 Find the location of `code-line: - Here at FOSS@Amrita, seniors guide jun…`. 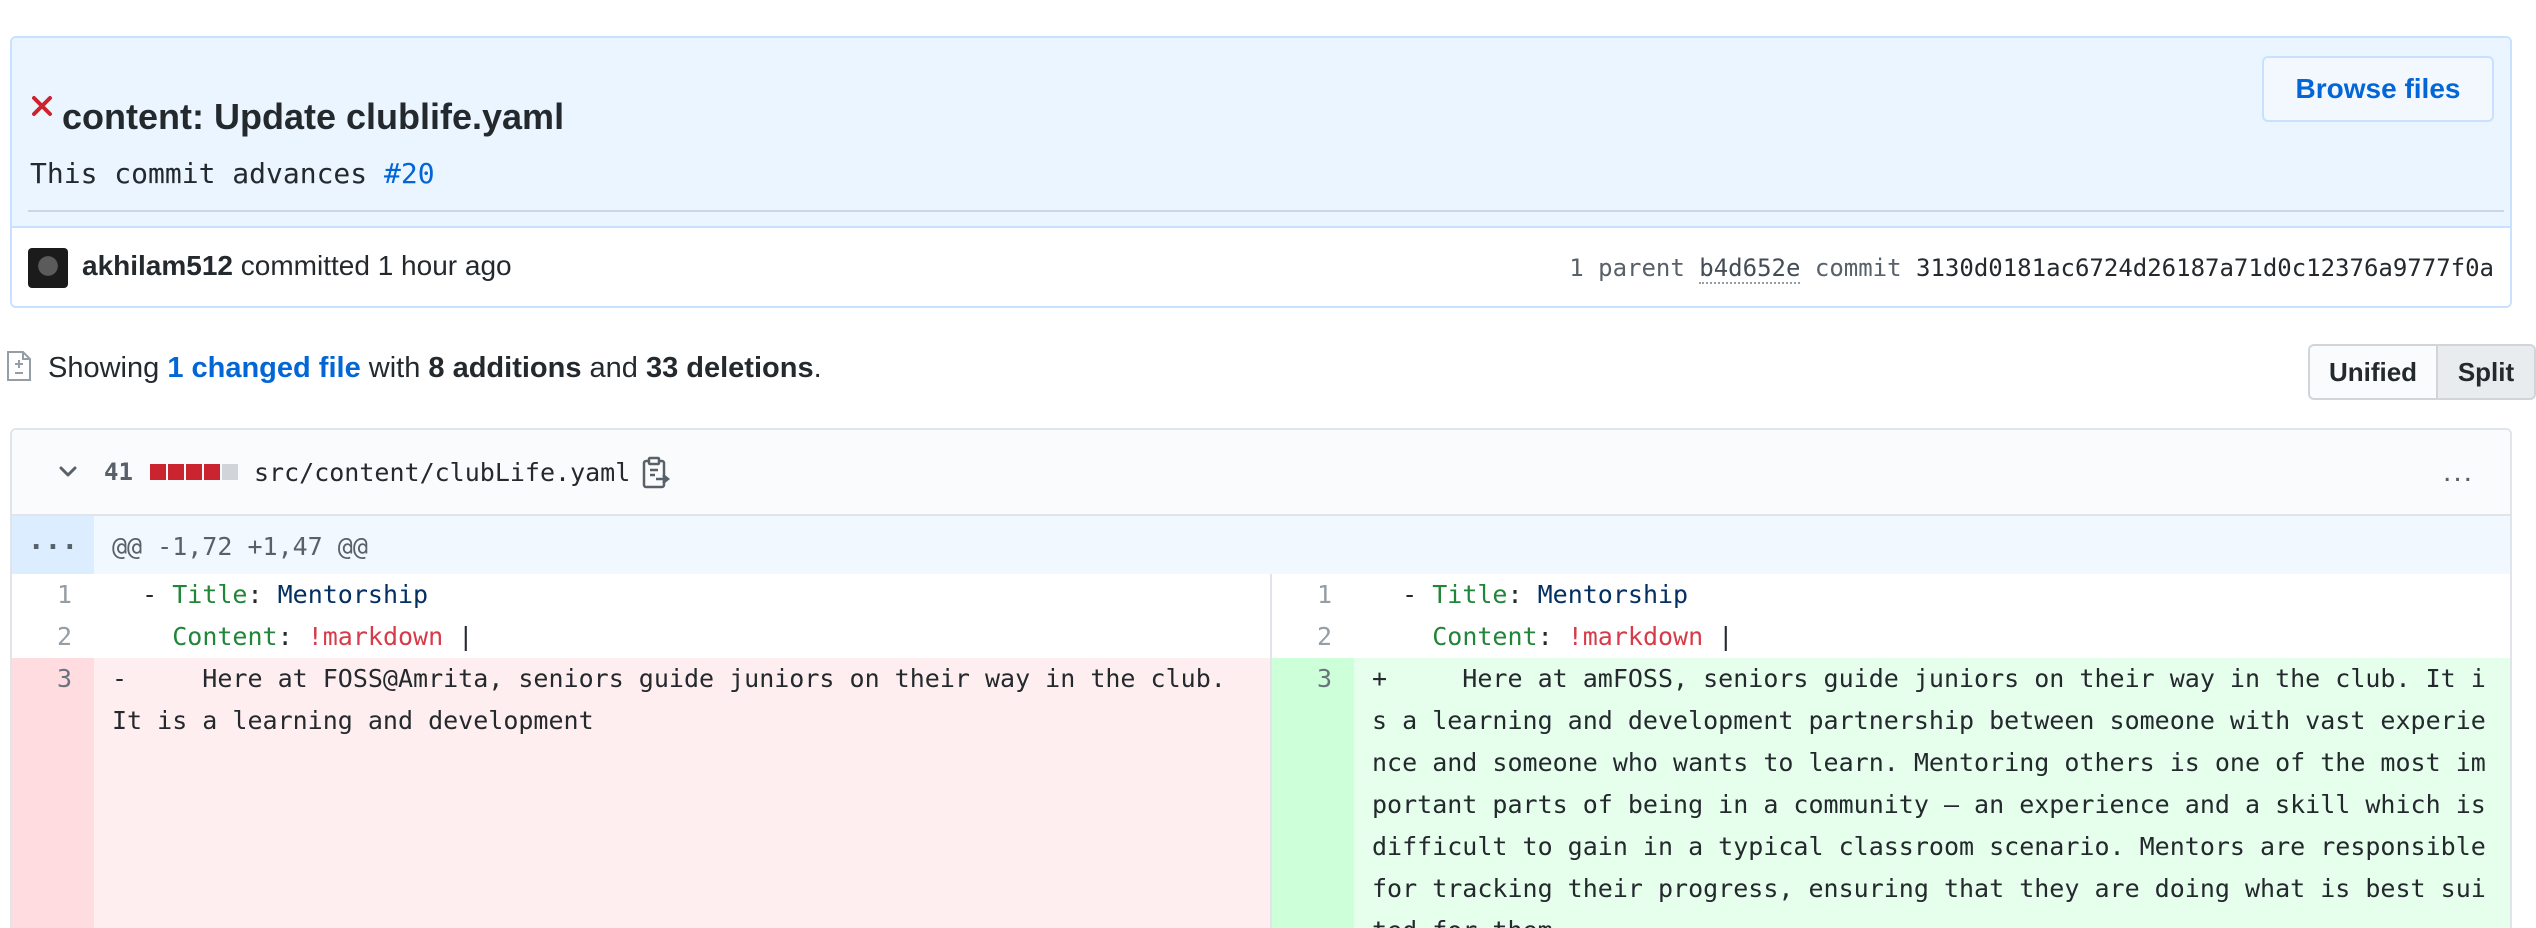

code-line: - Here at FOSS@Amrita, seniors guide jun… is located at coordinates (676, 699).